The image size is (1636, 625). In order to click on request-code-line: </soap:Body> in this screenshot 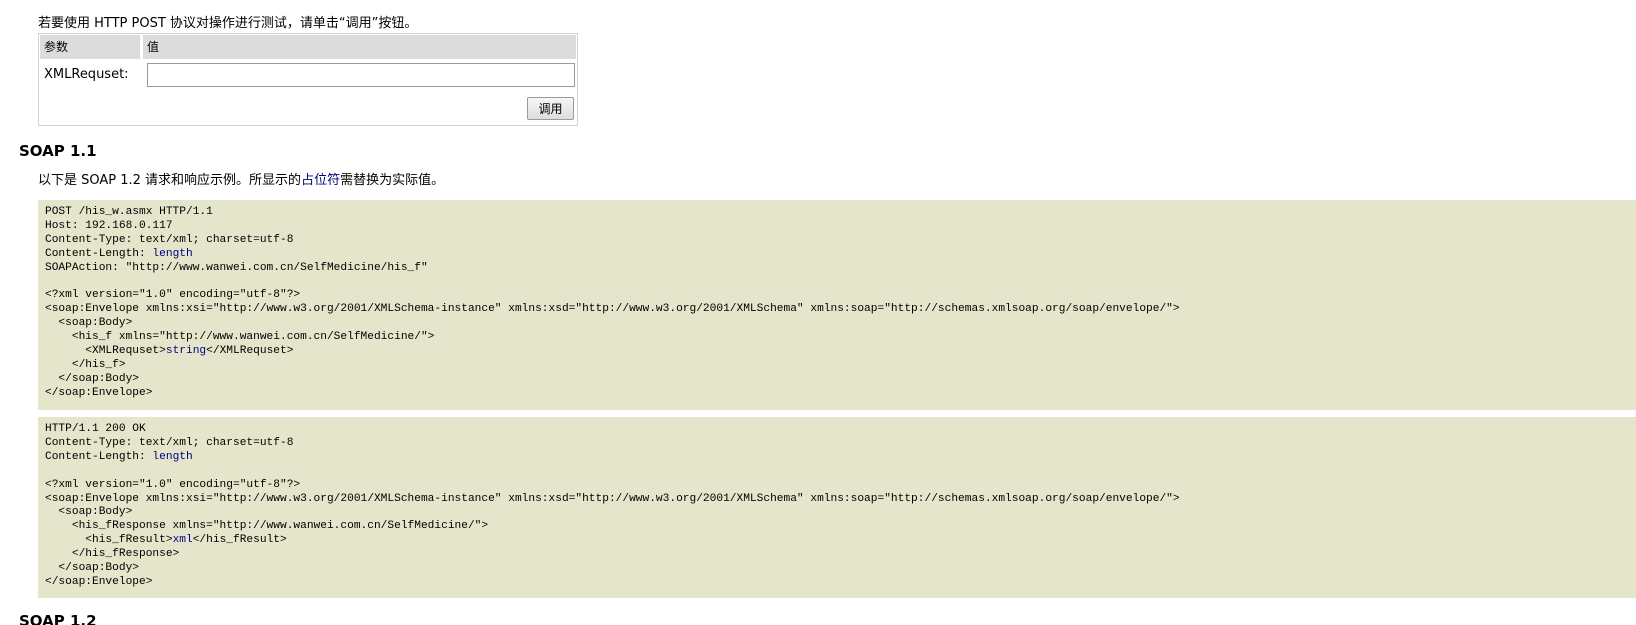, I will do `click(837, 380)`.